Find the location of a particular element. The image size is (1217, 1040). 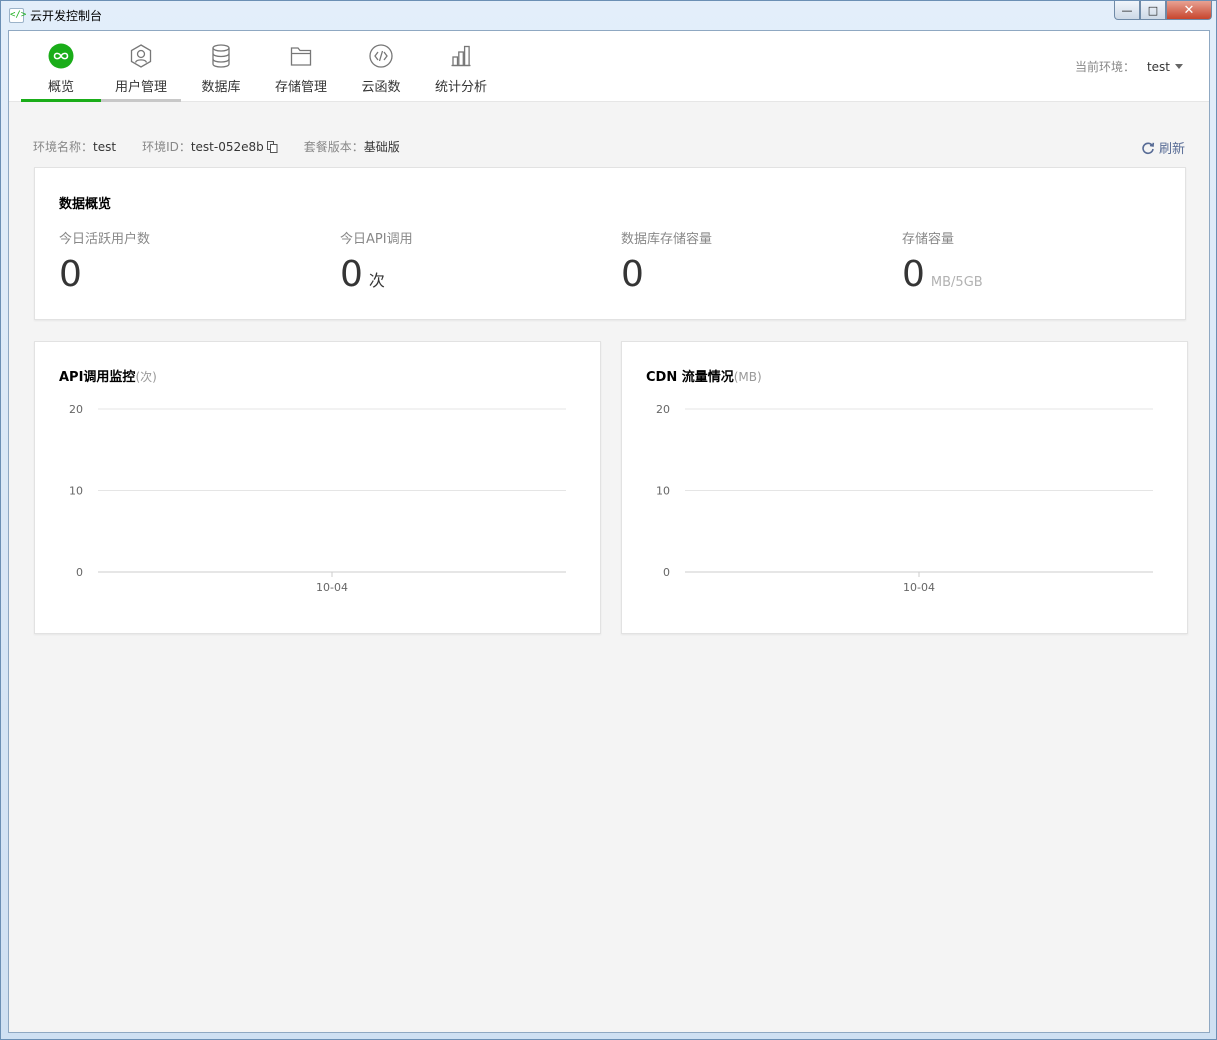

tab-user-management: 用户管理 is located at coordinates (141, 66).